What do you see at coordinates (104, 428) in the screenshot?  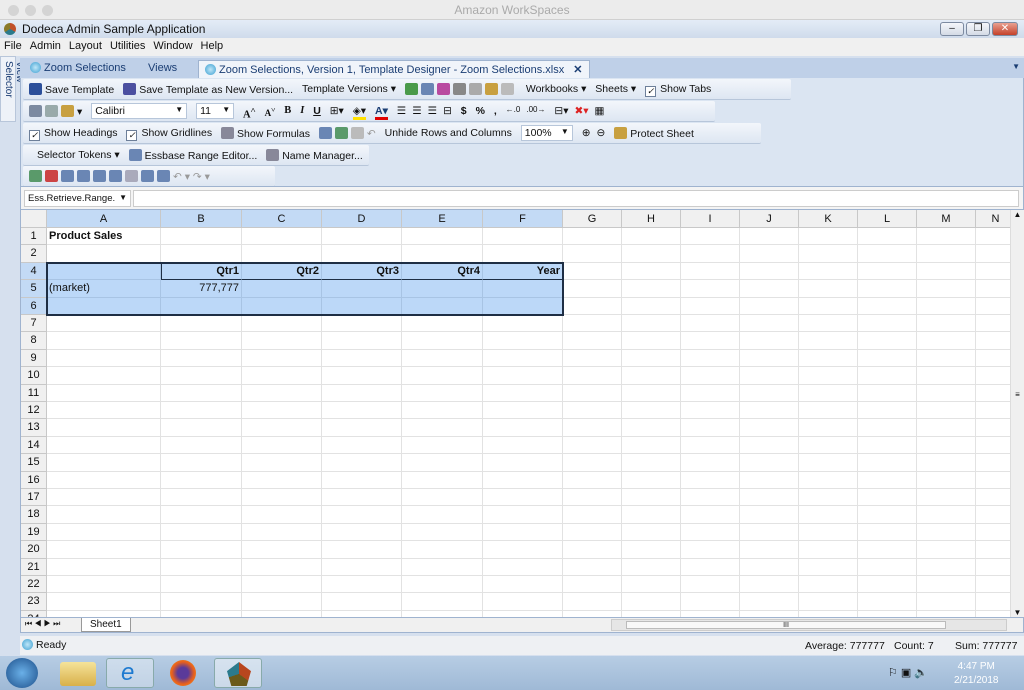 I see `cell-A13` at bounding box center [104, 428].